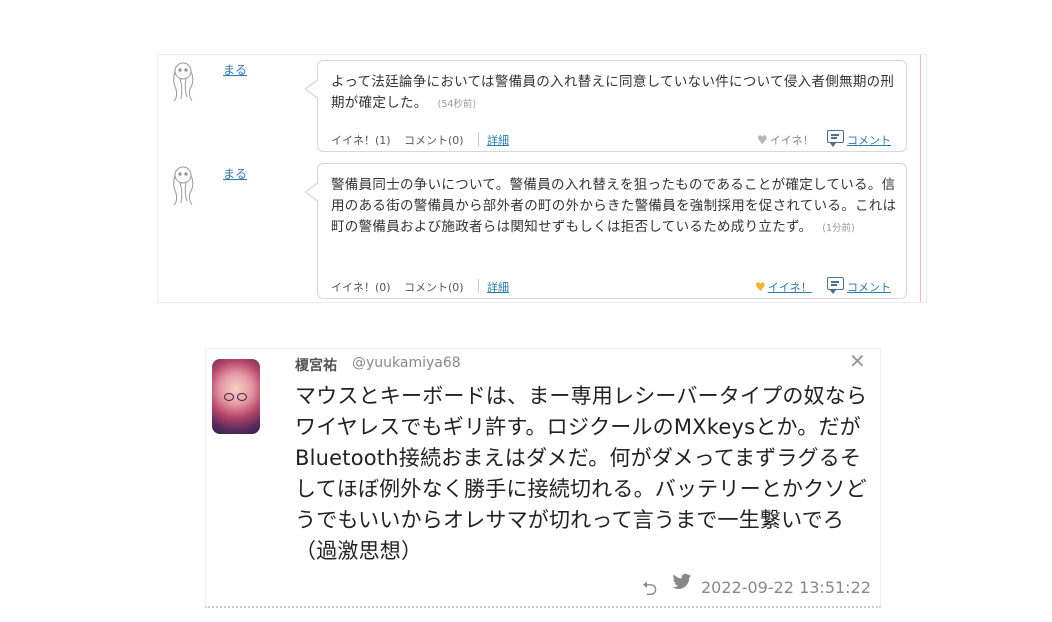 The width and height of the screenshot is (1052, 622). What do you see at coordinates (457, 104) in the screenshot?
I see `comment-time: (54秒前)` at bounding box center [457, 104].